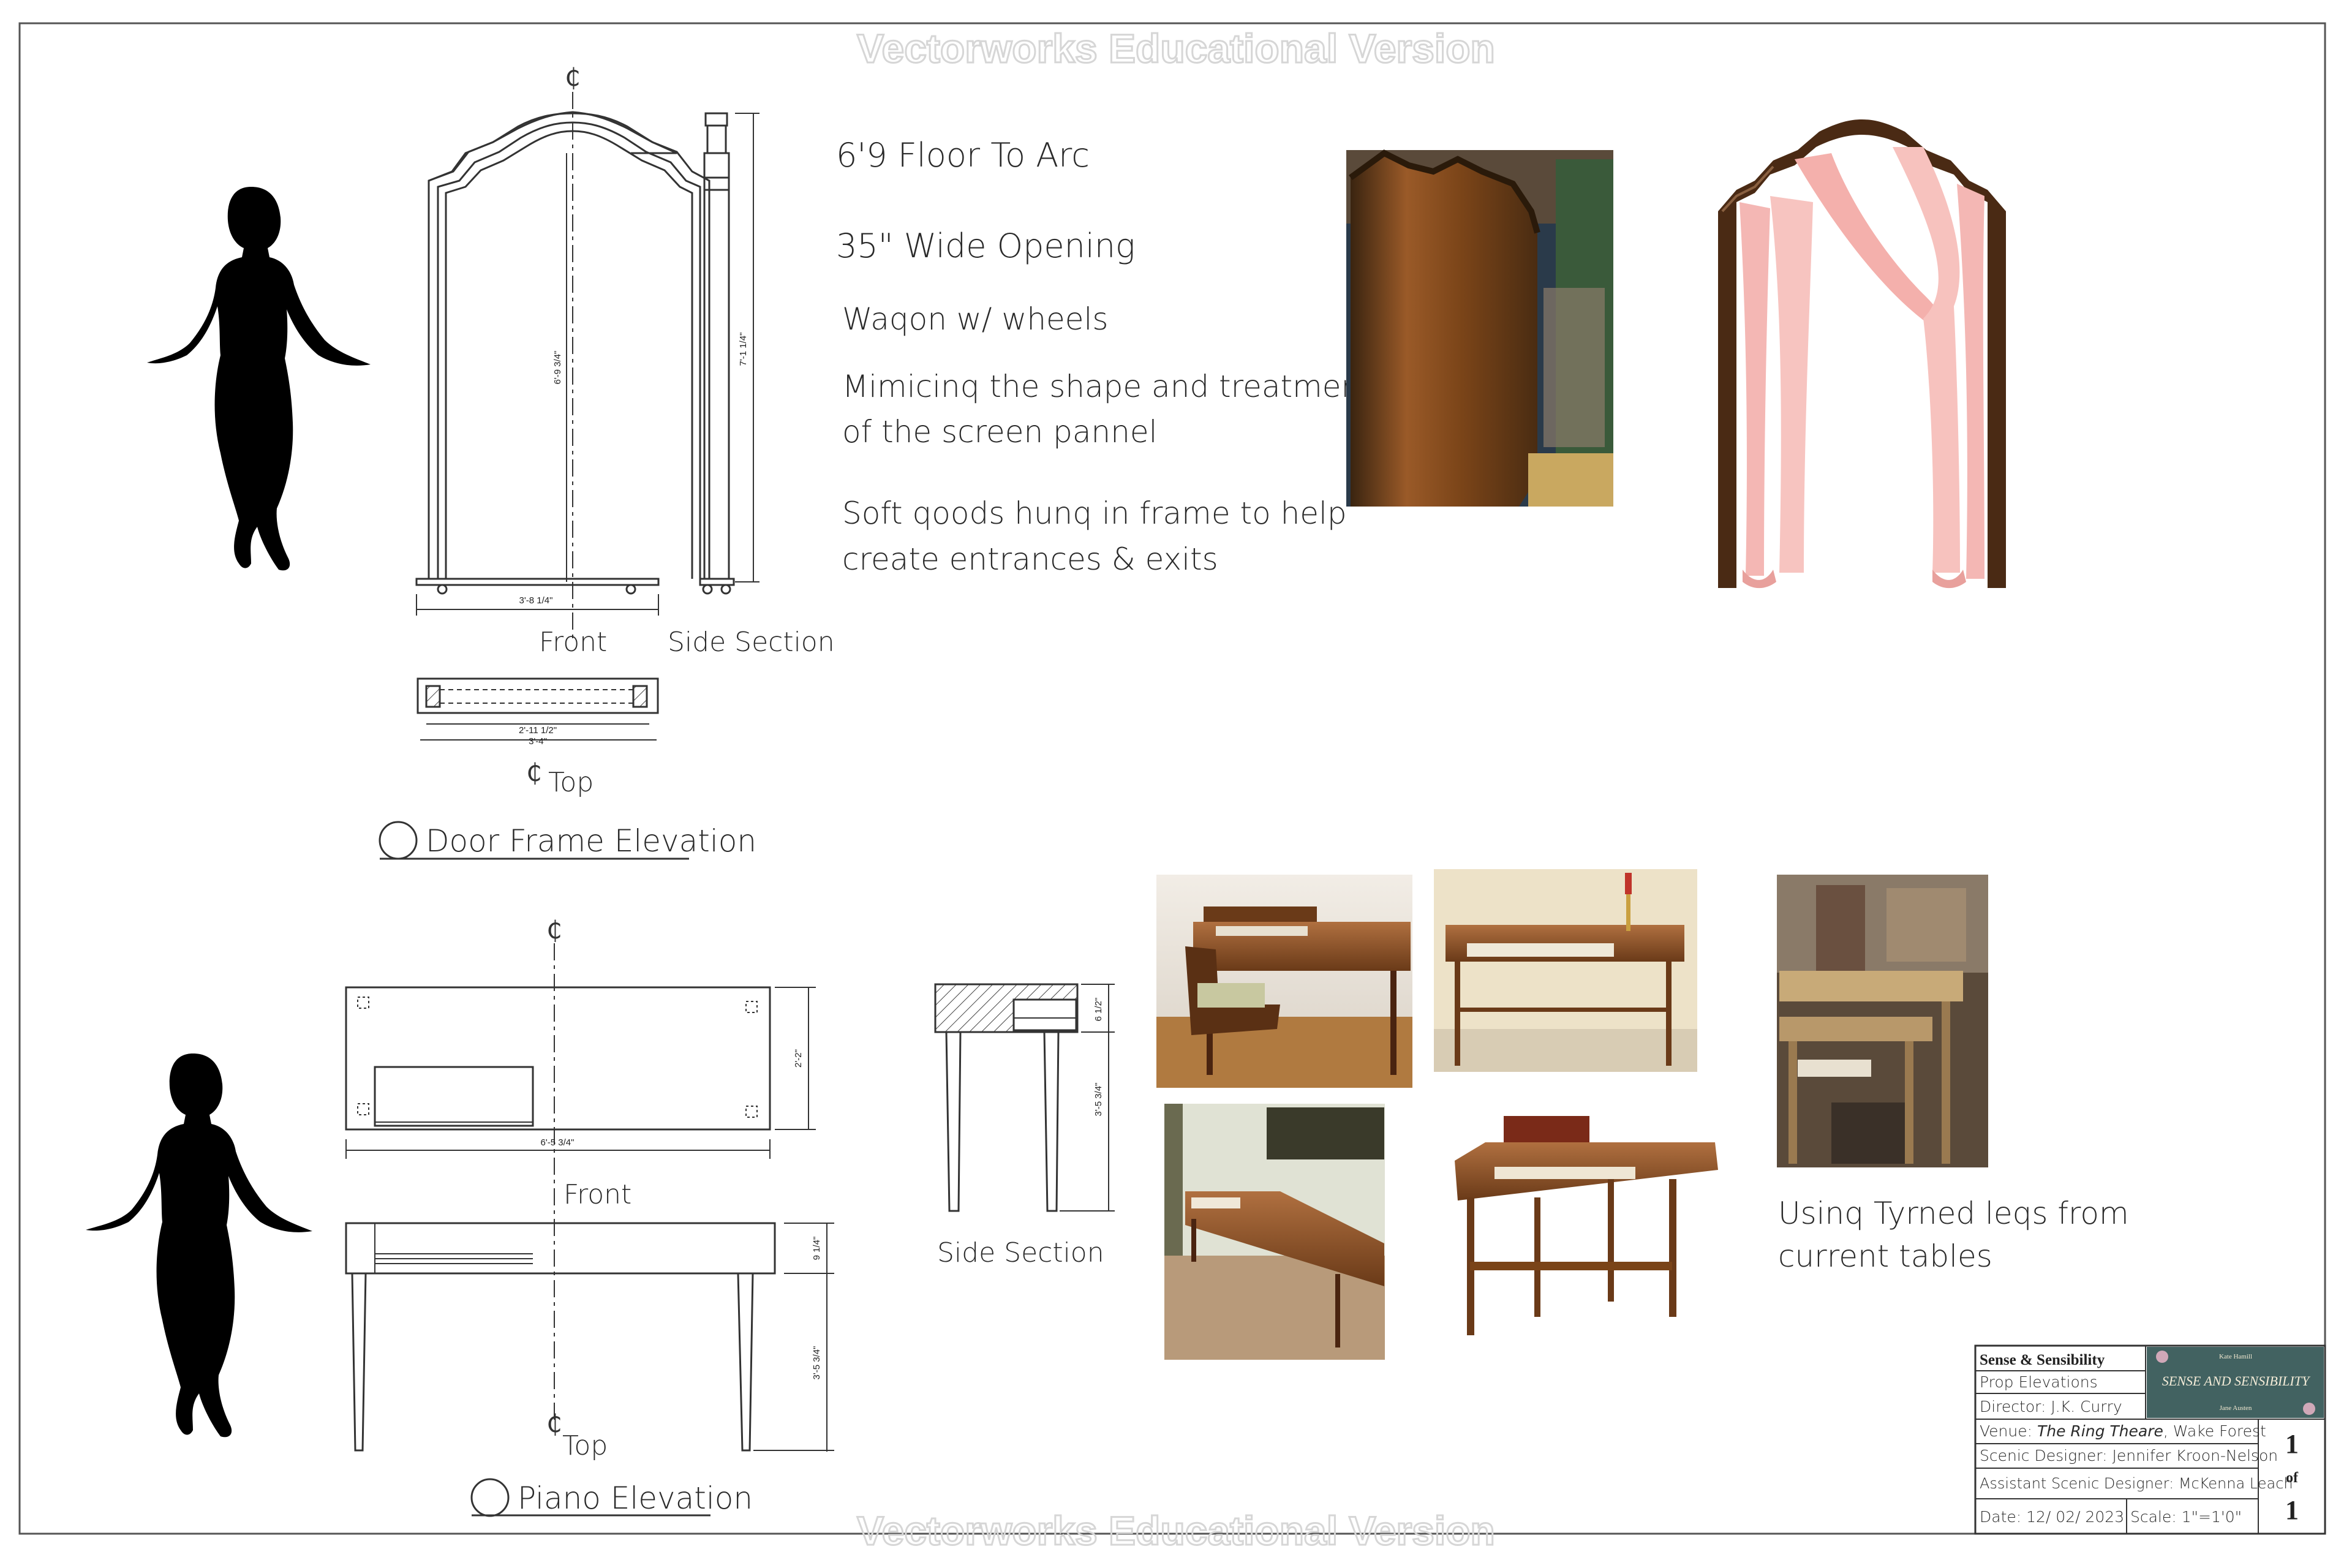 The image size is (2352, 1568). Describe the element at coordinates (585, 1445) in the screenshot. I see `piano-top-label: Top` at that location.